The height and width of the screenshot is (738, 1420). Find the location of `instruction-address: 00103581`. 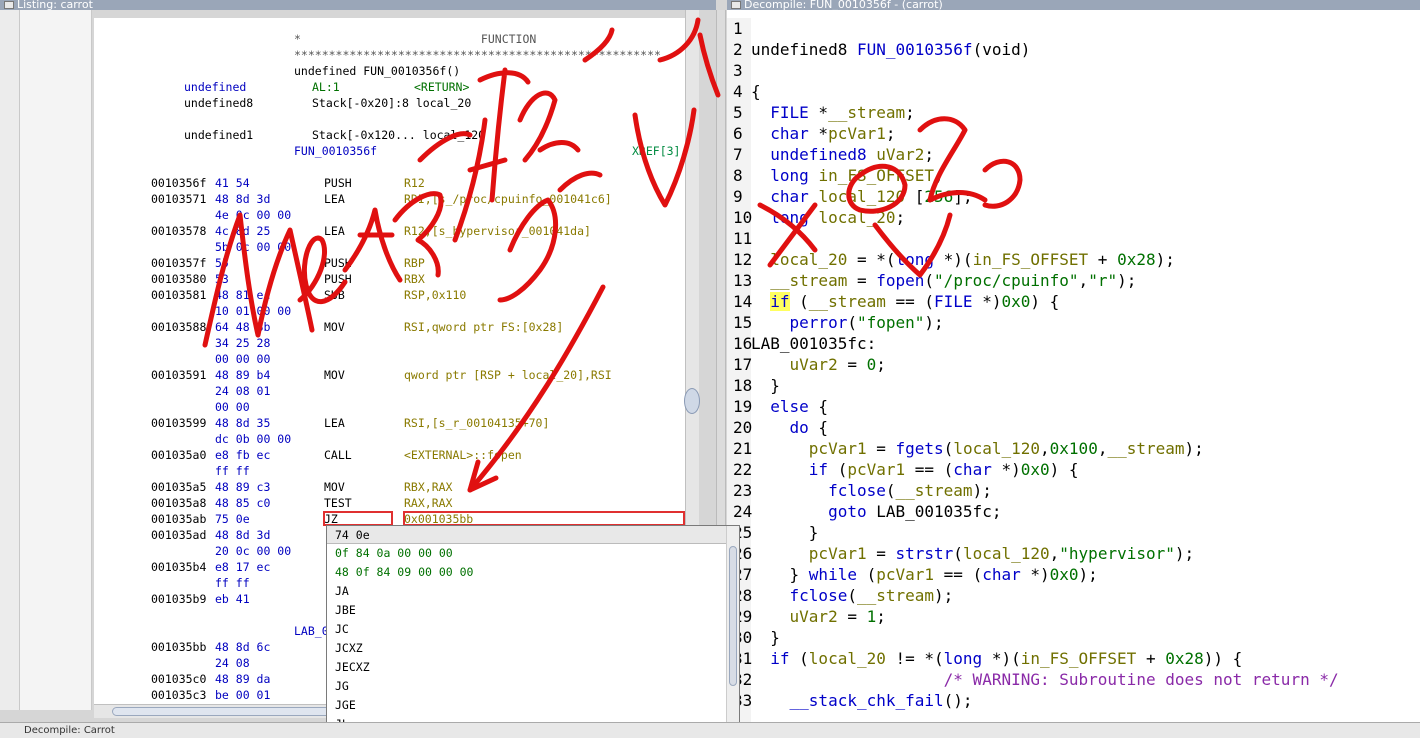

instruction-address: 00103581 is located at coordinates (178, 295).